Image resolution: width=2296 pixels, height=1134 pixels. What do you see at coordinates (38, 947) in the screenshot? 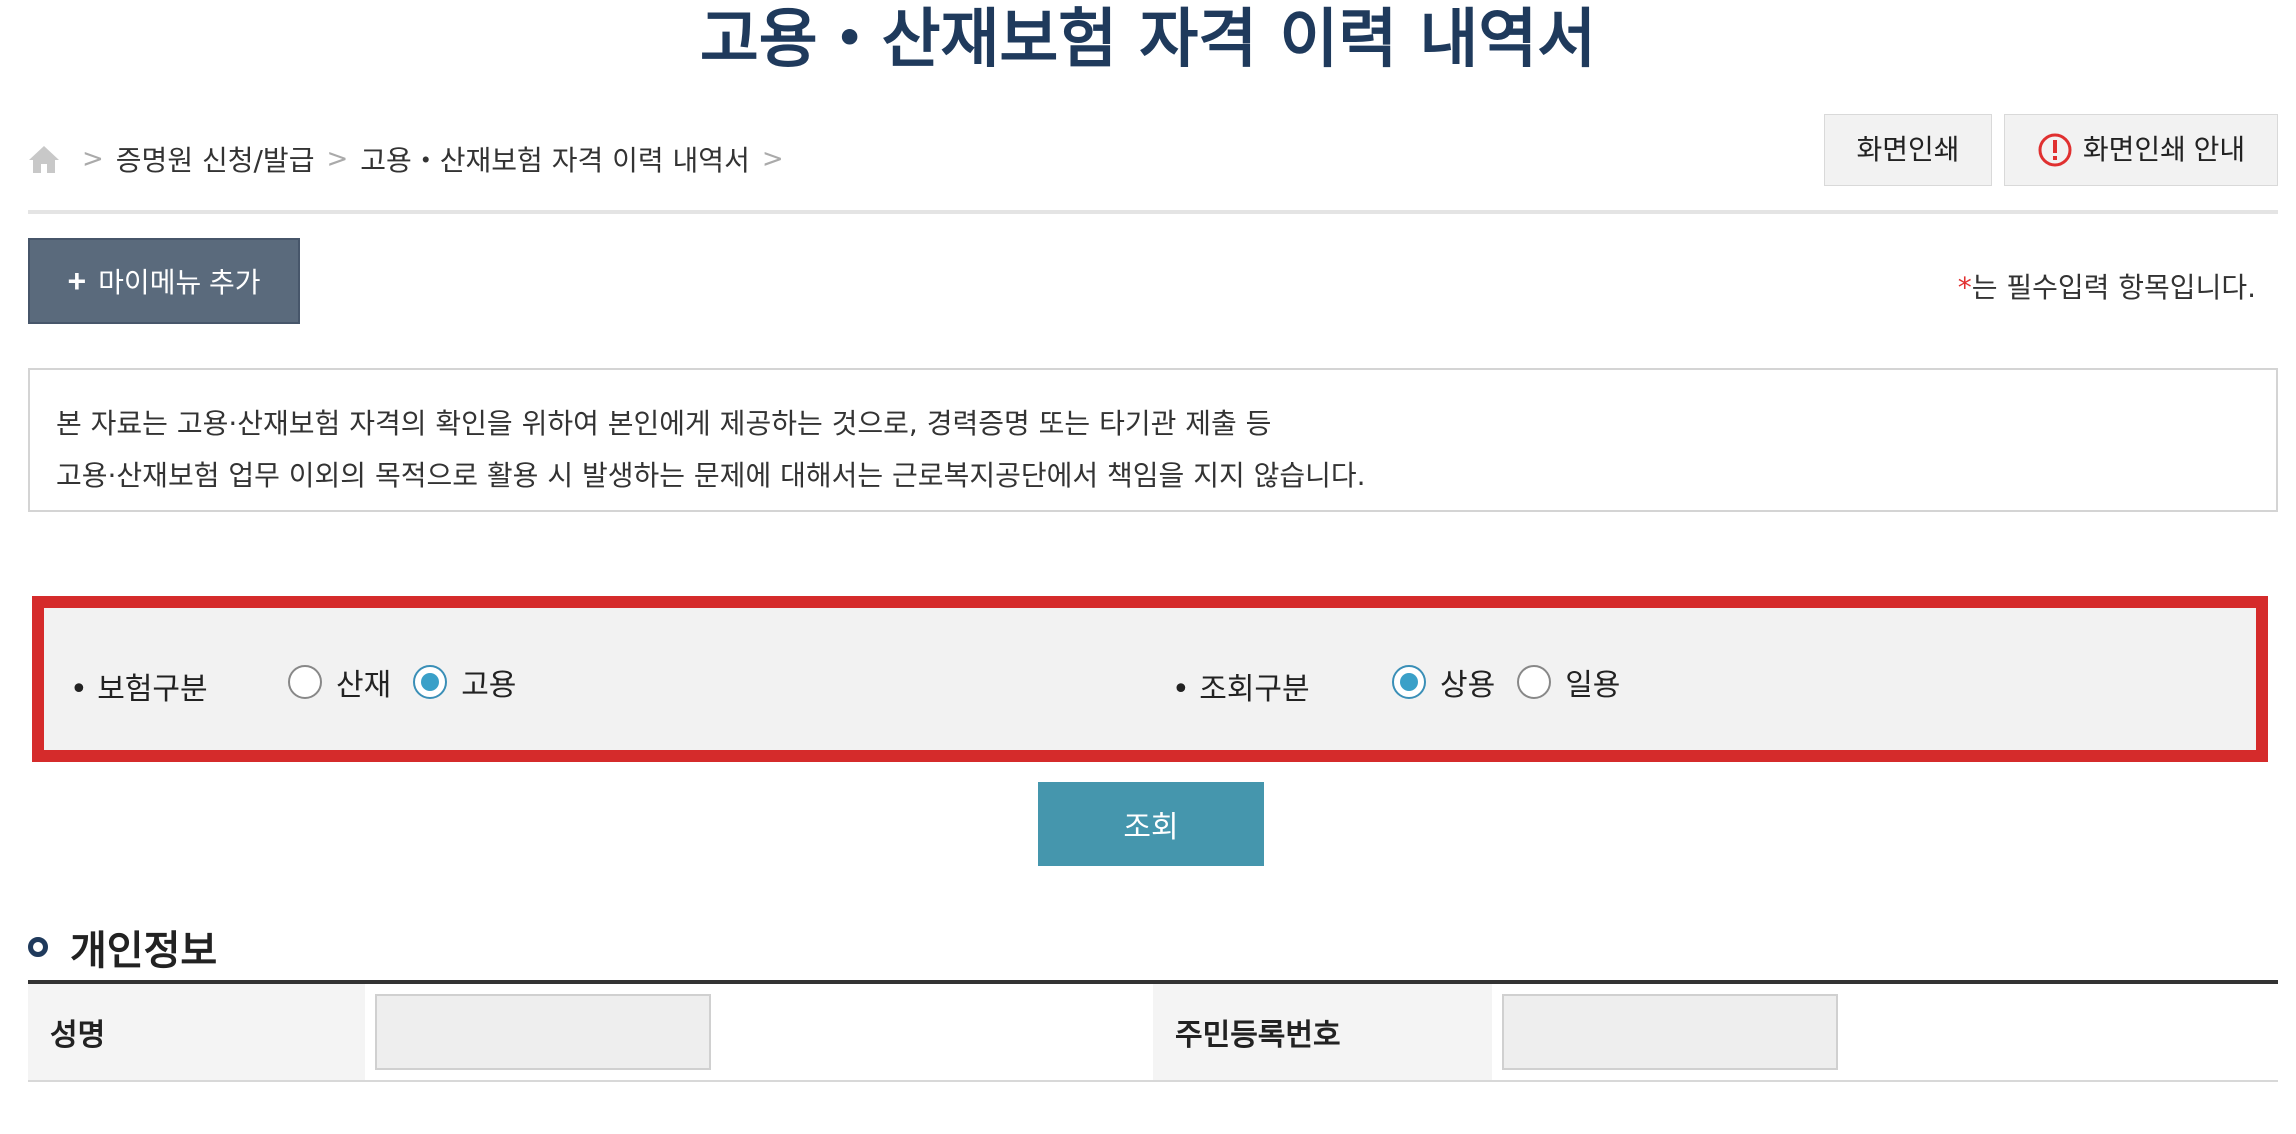
I see `bullet-ring-icon` at bounding box center [38, 947].